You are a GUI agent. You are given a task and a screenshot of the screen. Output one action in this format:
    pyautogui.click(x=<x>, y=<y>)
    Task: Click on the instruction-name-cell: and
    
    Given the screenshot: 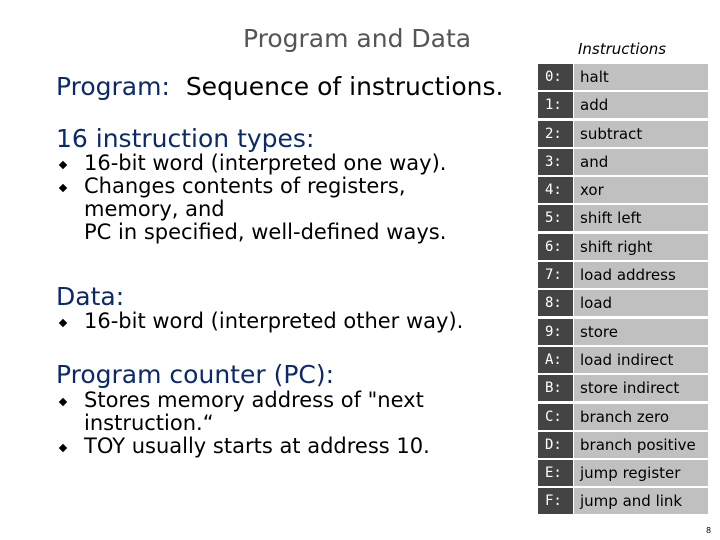 What is the action you would take?
    pyautogui.click(x=641, y=161)
    